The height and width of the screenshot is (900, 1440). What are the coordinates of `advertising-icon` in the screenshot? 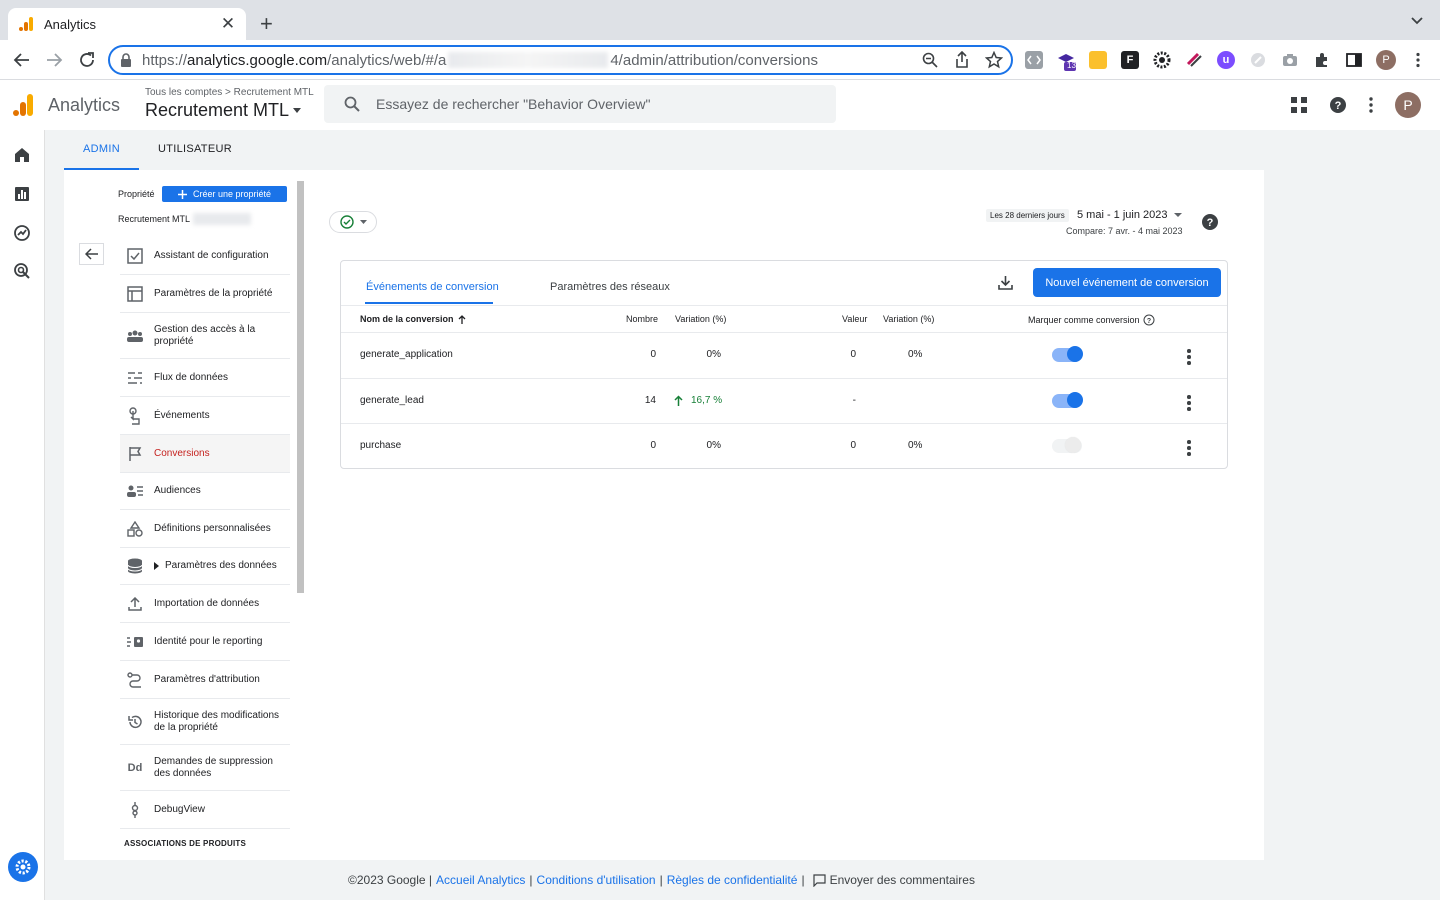 It's located at (23, 272).